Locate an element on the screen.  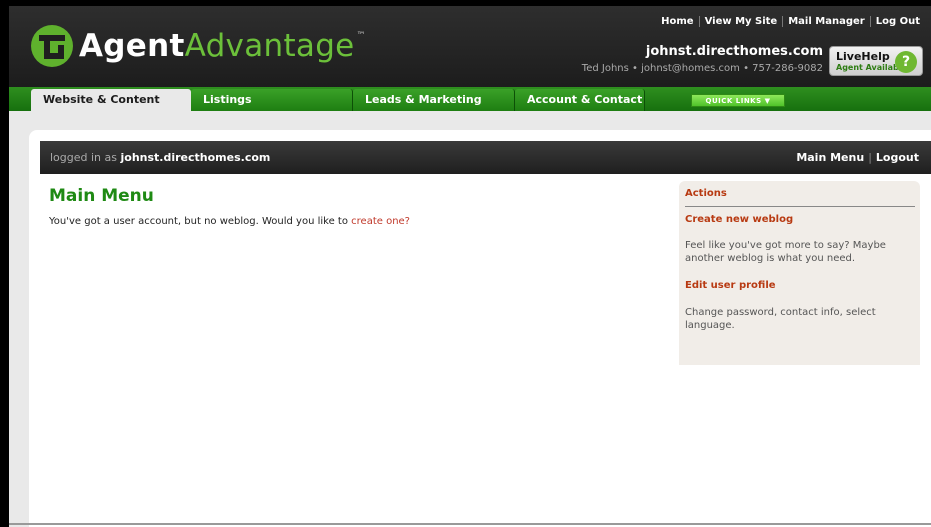
main-menu-link: Main Menu is located at coordinates (830, 157).